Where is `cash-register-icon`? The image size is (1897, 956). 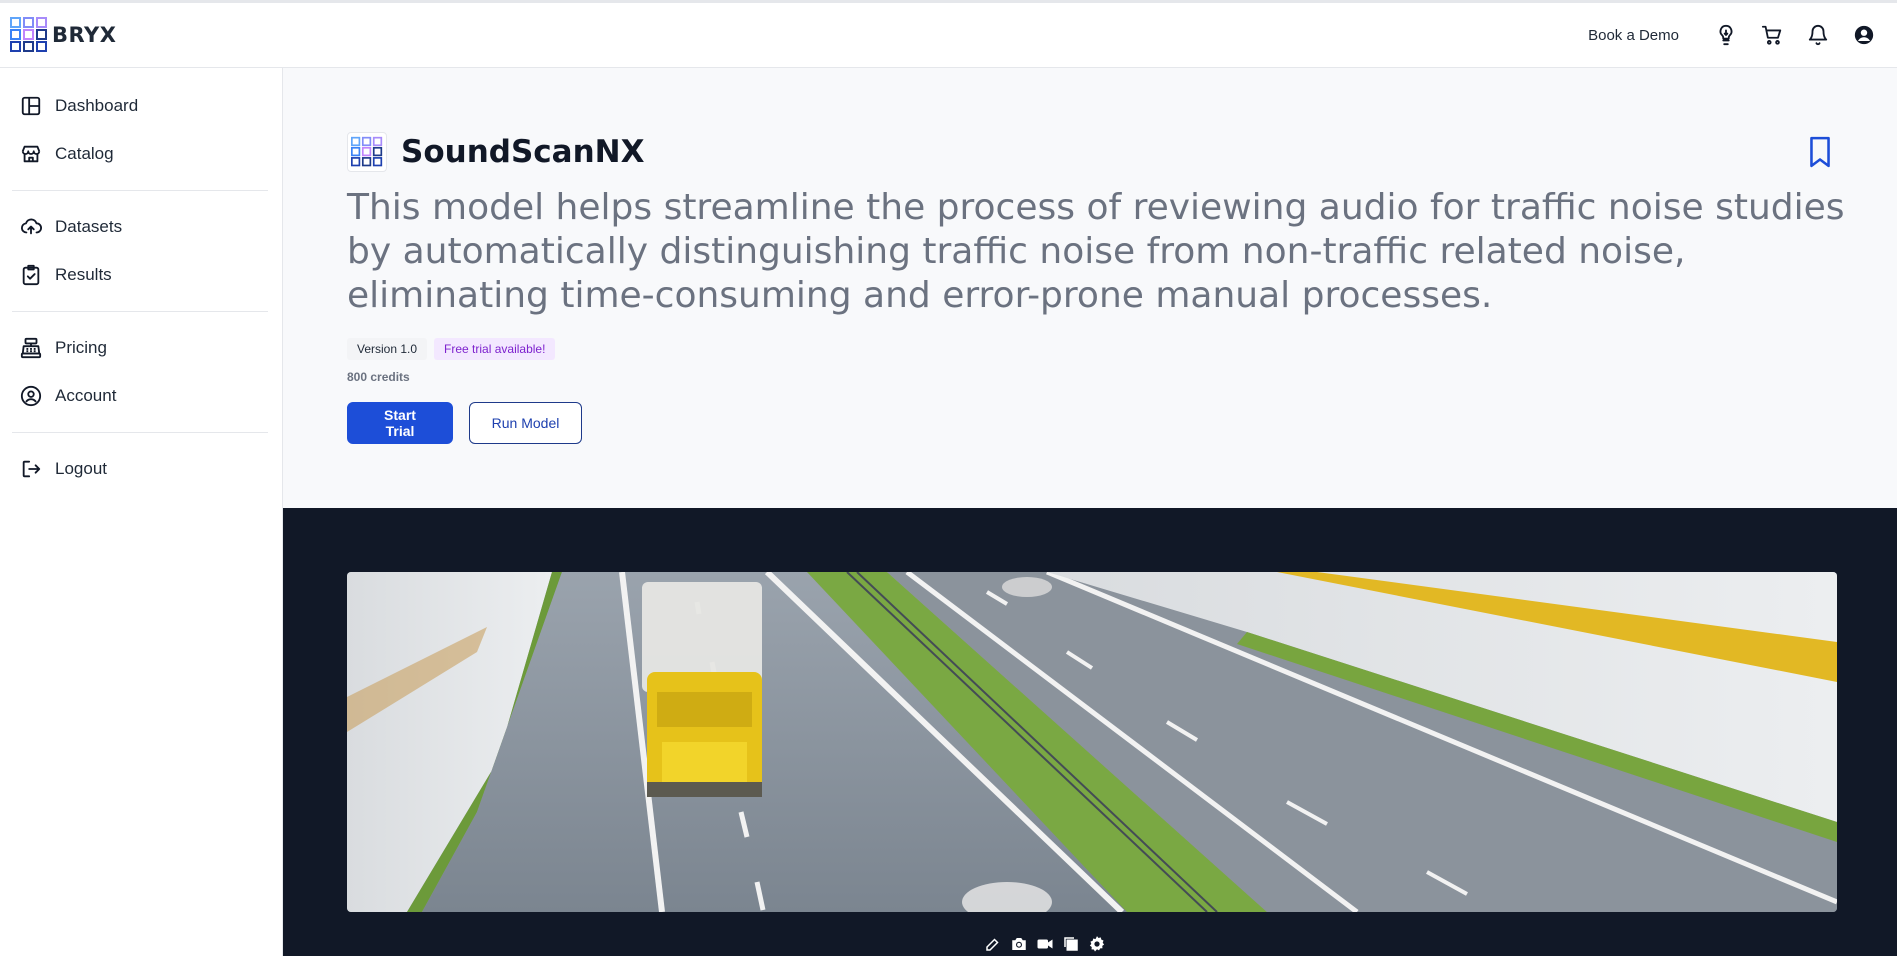 cash-register-icon is located at coordinates (31, 348).